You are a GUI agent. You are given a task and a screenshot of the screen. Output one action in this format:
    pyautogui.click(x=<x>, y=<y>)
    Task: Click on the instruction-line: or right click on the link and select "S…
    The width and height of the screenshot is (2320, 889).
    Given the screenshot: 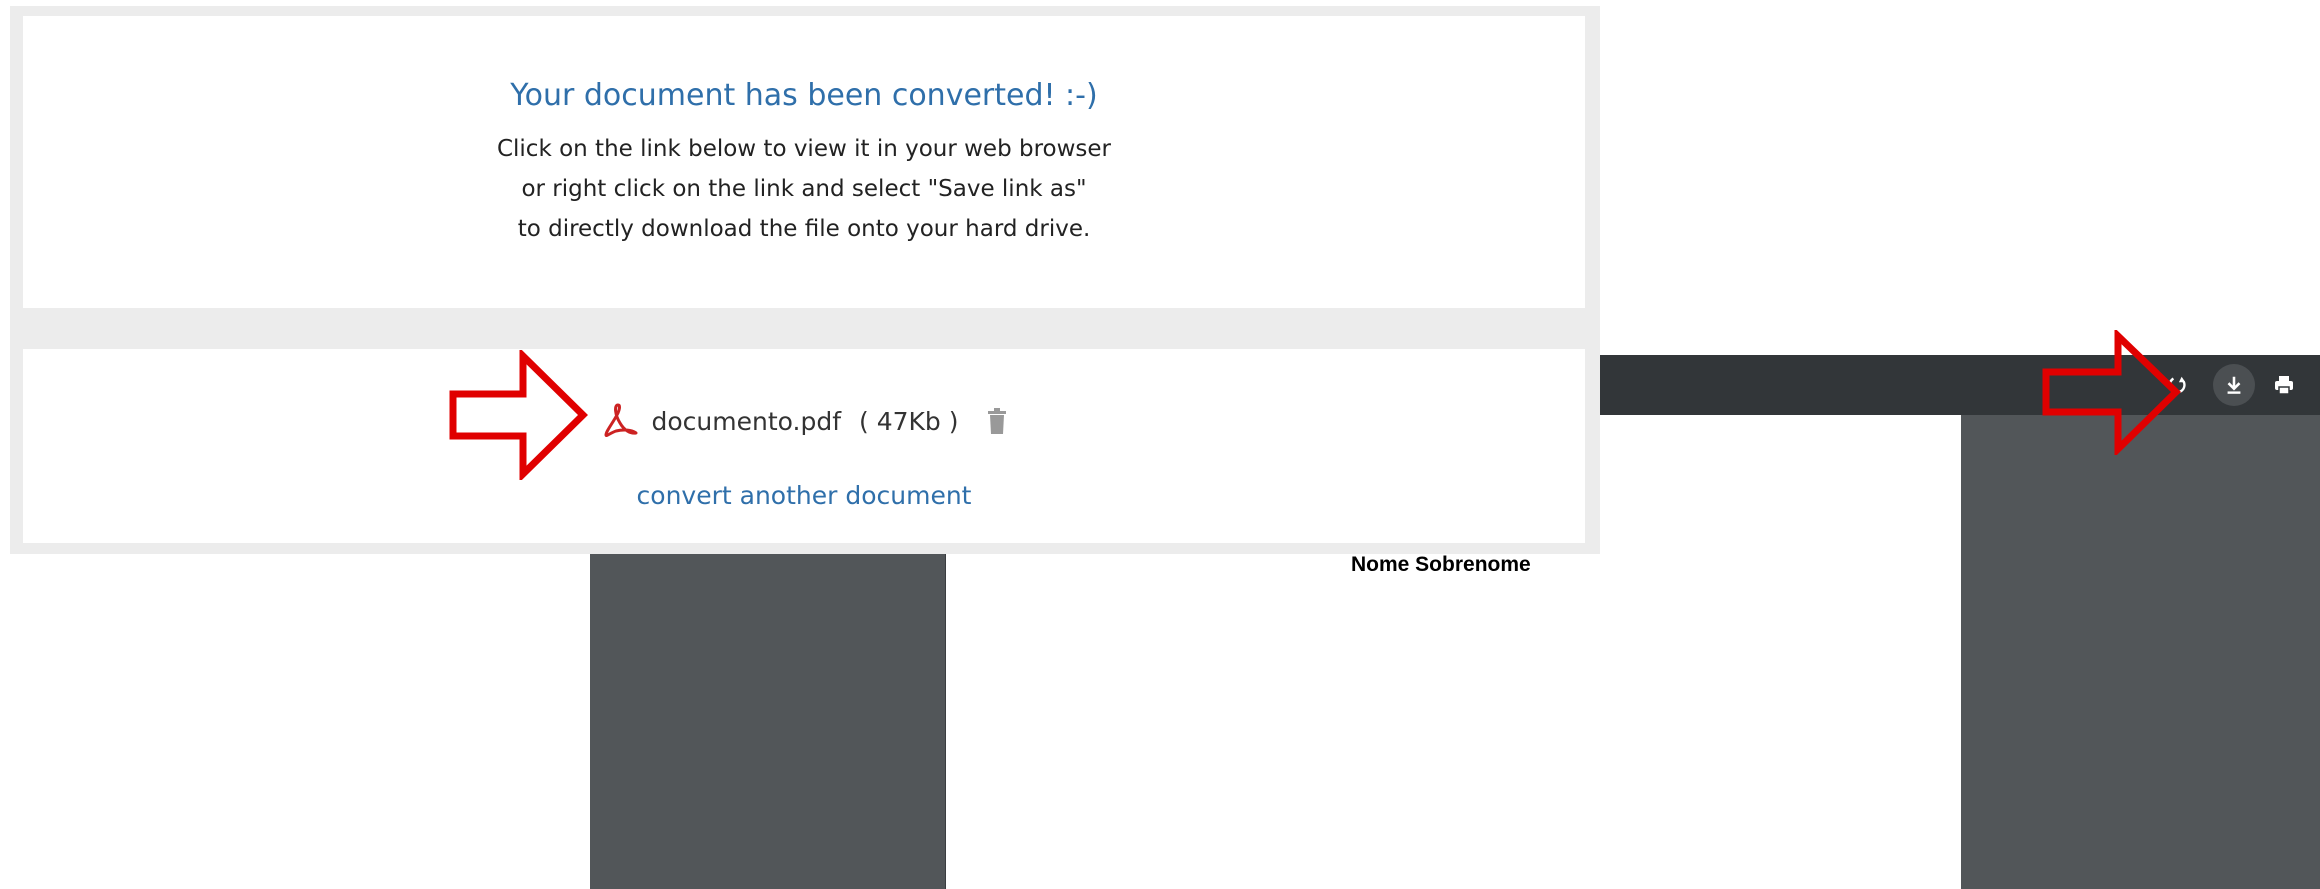 What is the action you would take?
    pyautogui.click(x=804, y=189)
    